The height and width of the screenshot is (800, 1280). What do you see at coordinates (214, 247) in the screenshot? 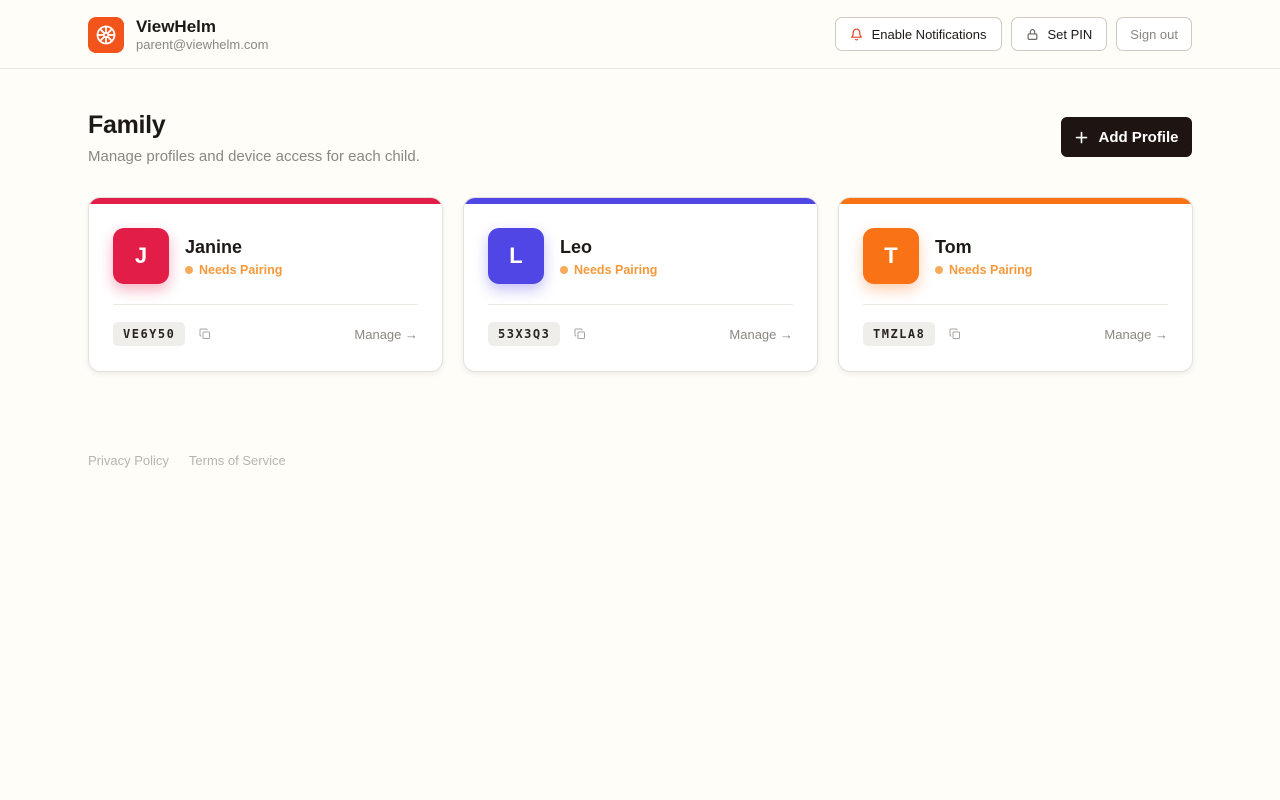
I see `profile-name: Janine` at bounding box center [214, 247].